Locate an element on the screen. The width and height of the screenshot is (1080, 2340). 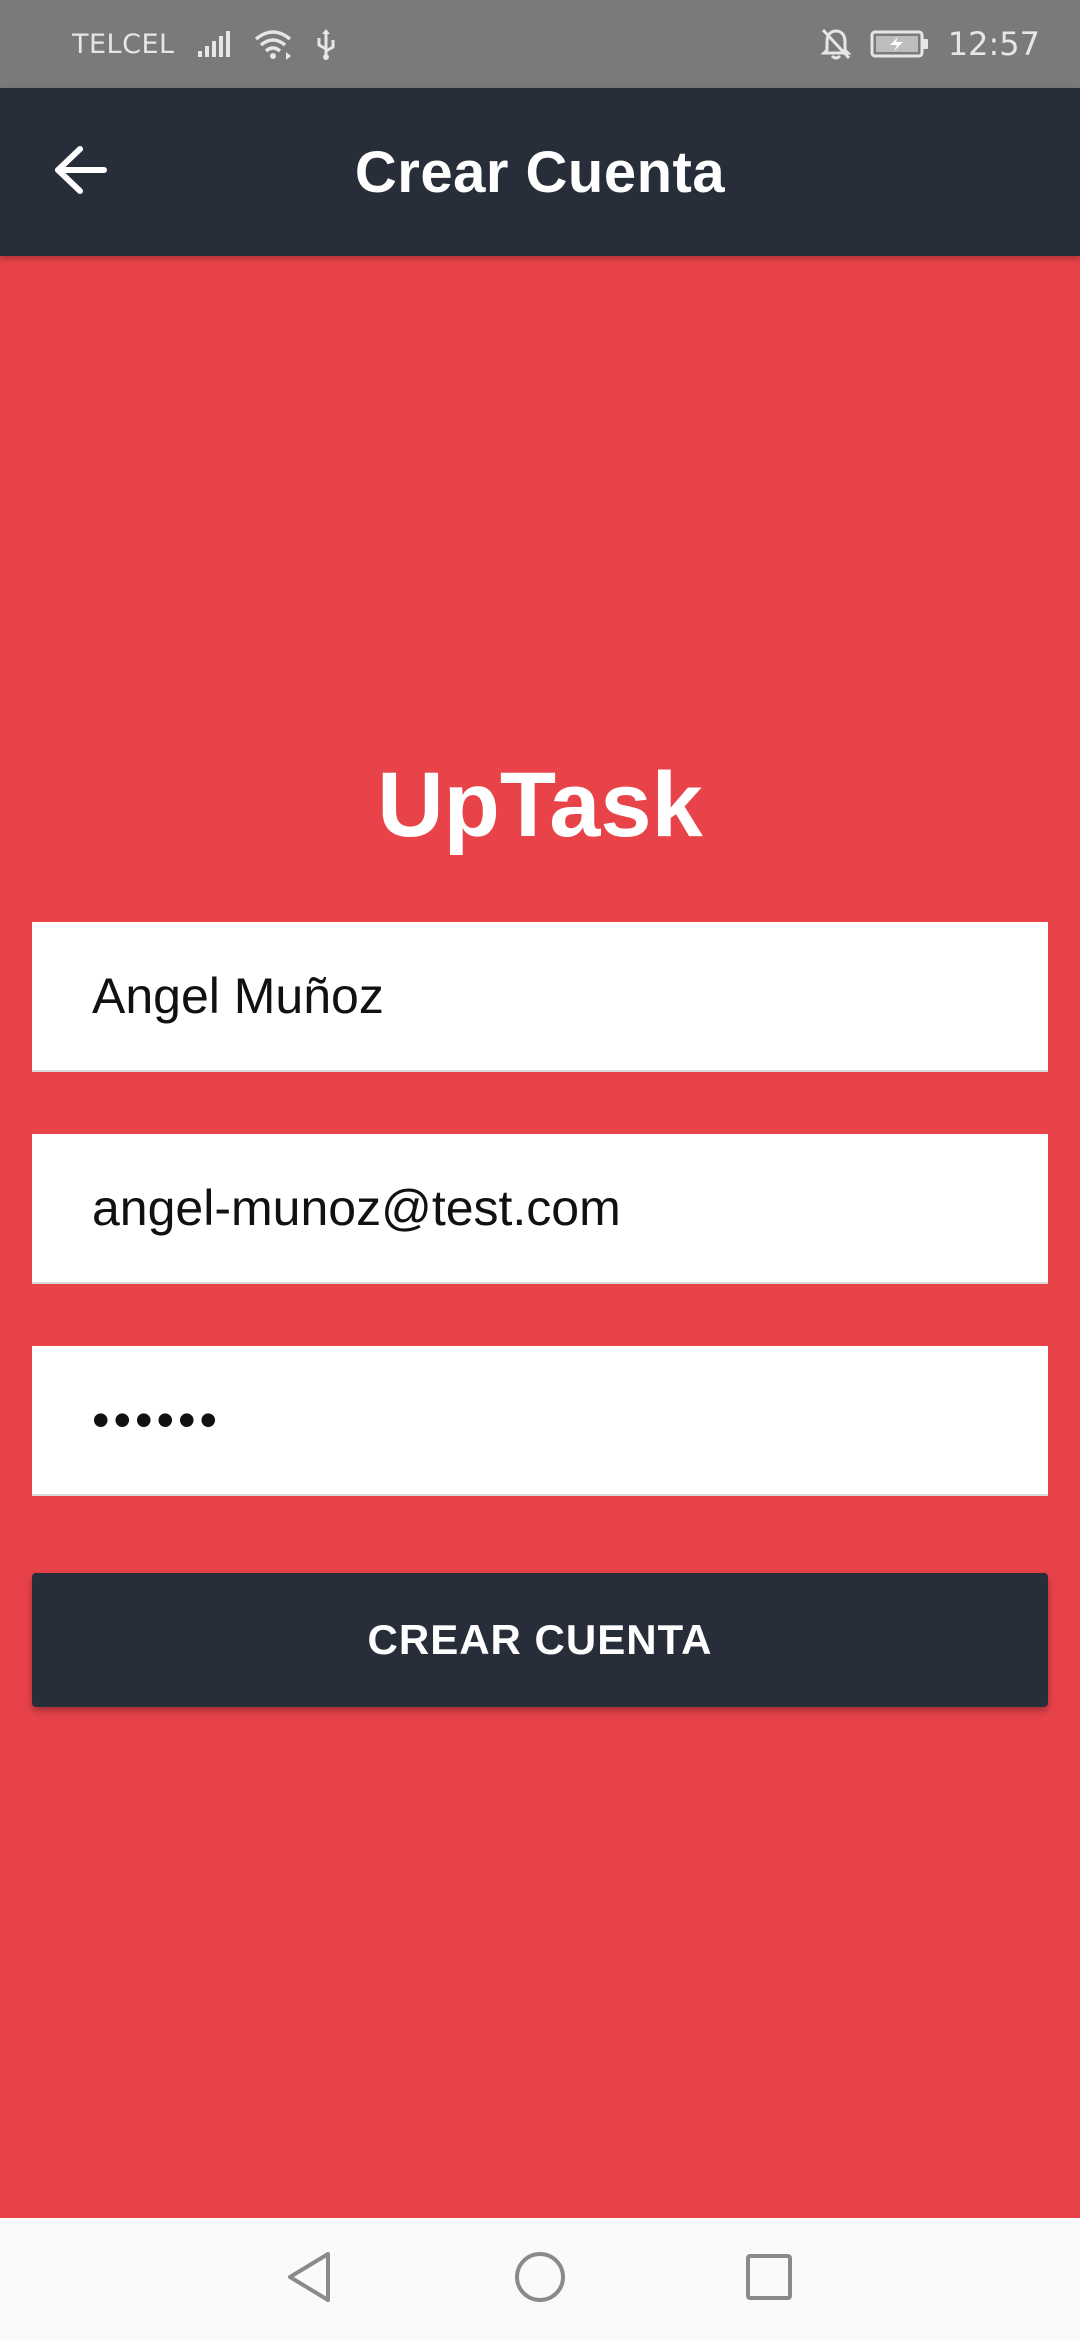
wifi-icon is located at coordinates (273, 44).